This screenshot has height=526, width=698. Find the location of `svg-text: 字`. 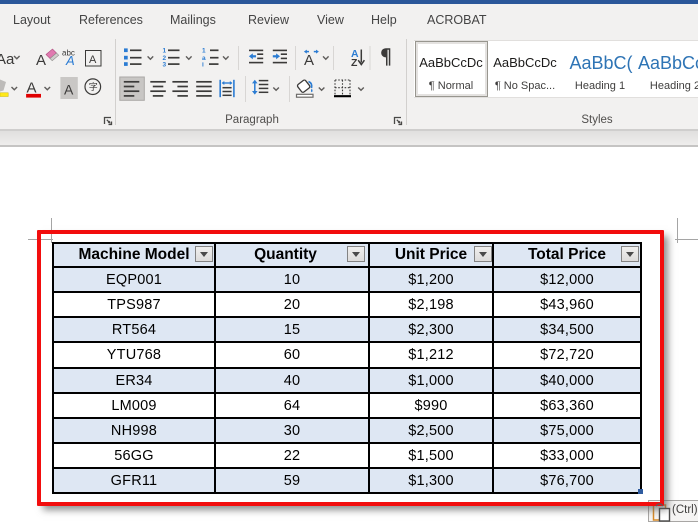

svg-text: 字 is located at coordinates (93, 86).